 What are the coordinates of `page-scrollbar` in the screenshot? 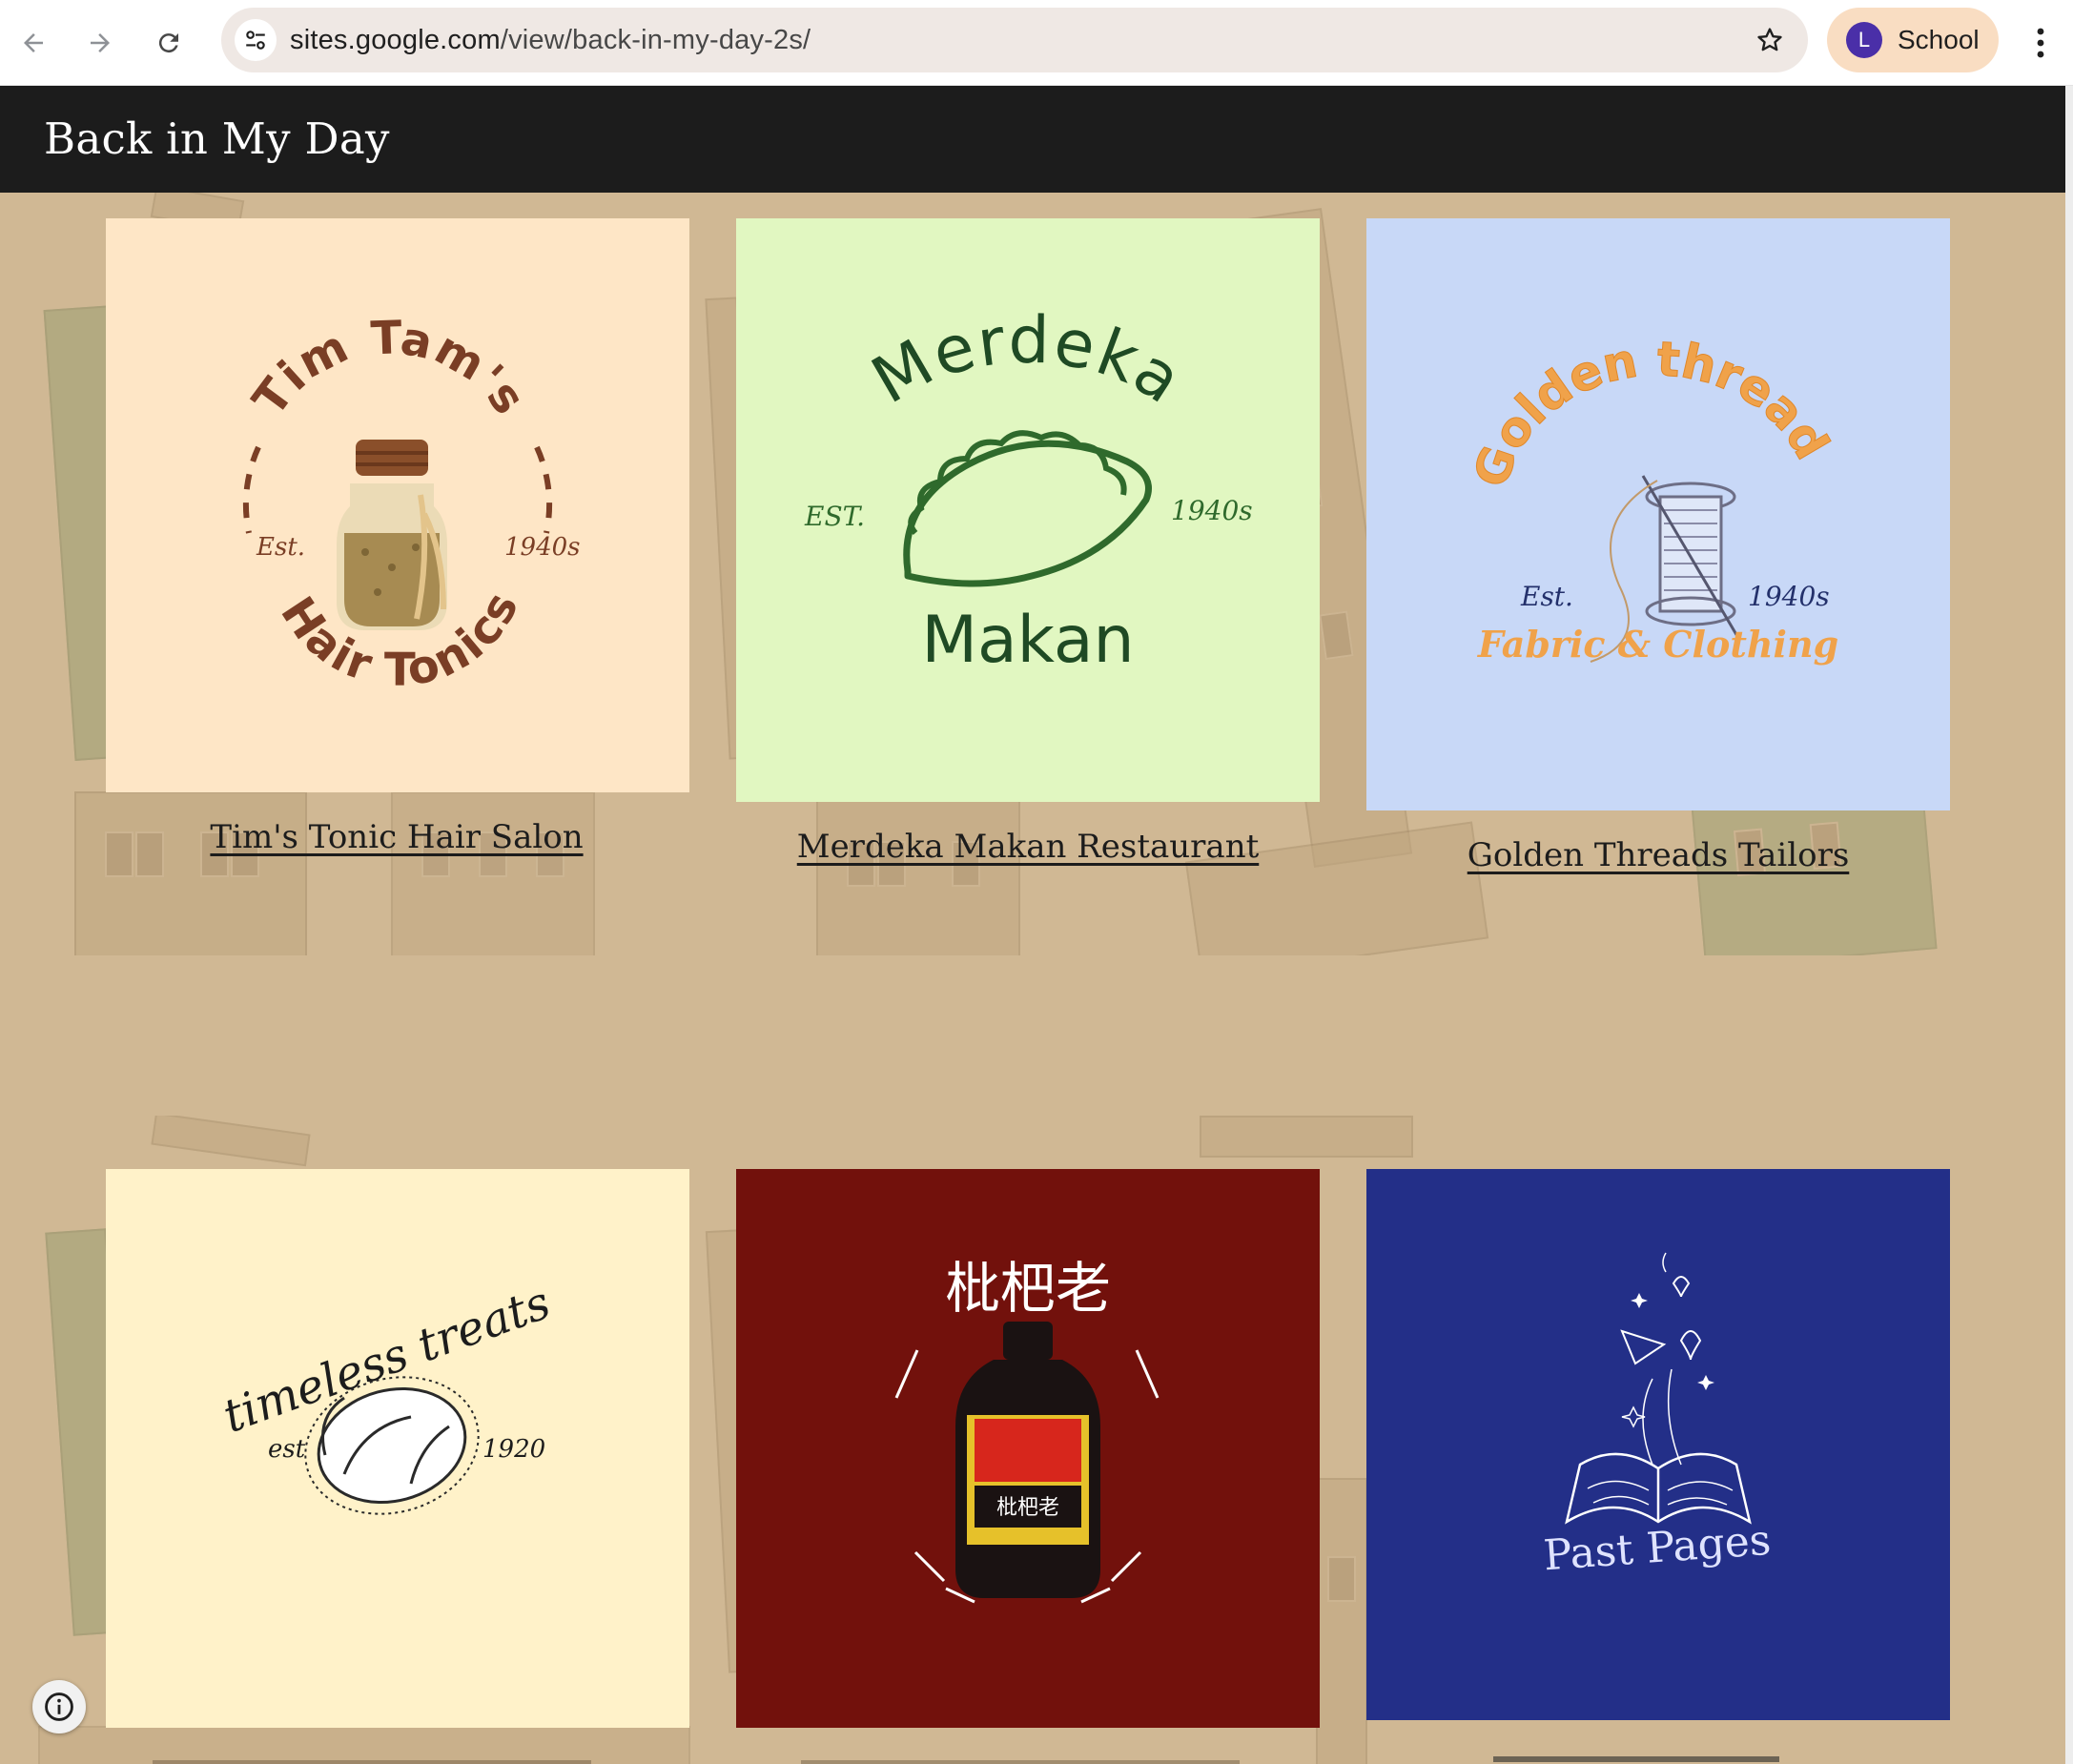 It's located at (2069, 925).